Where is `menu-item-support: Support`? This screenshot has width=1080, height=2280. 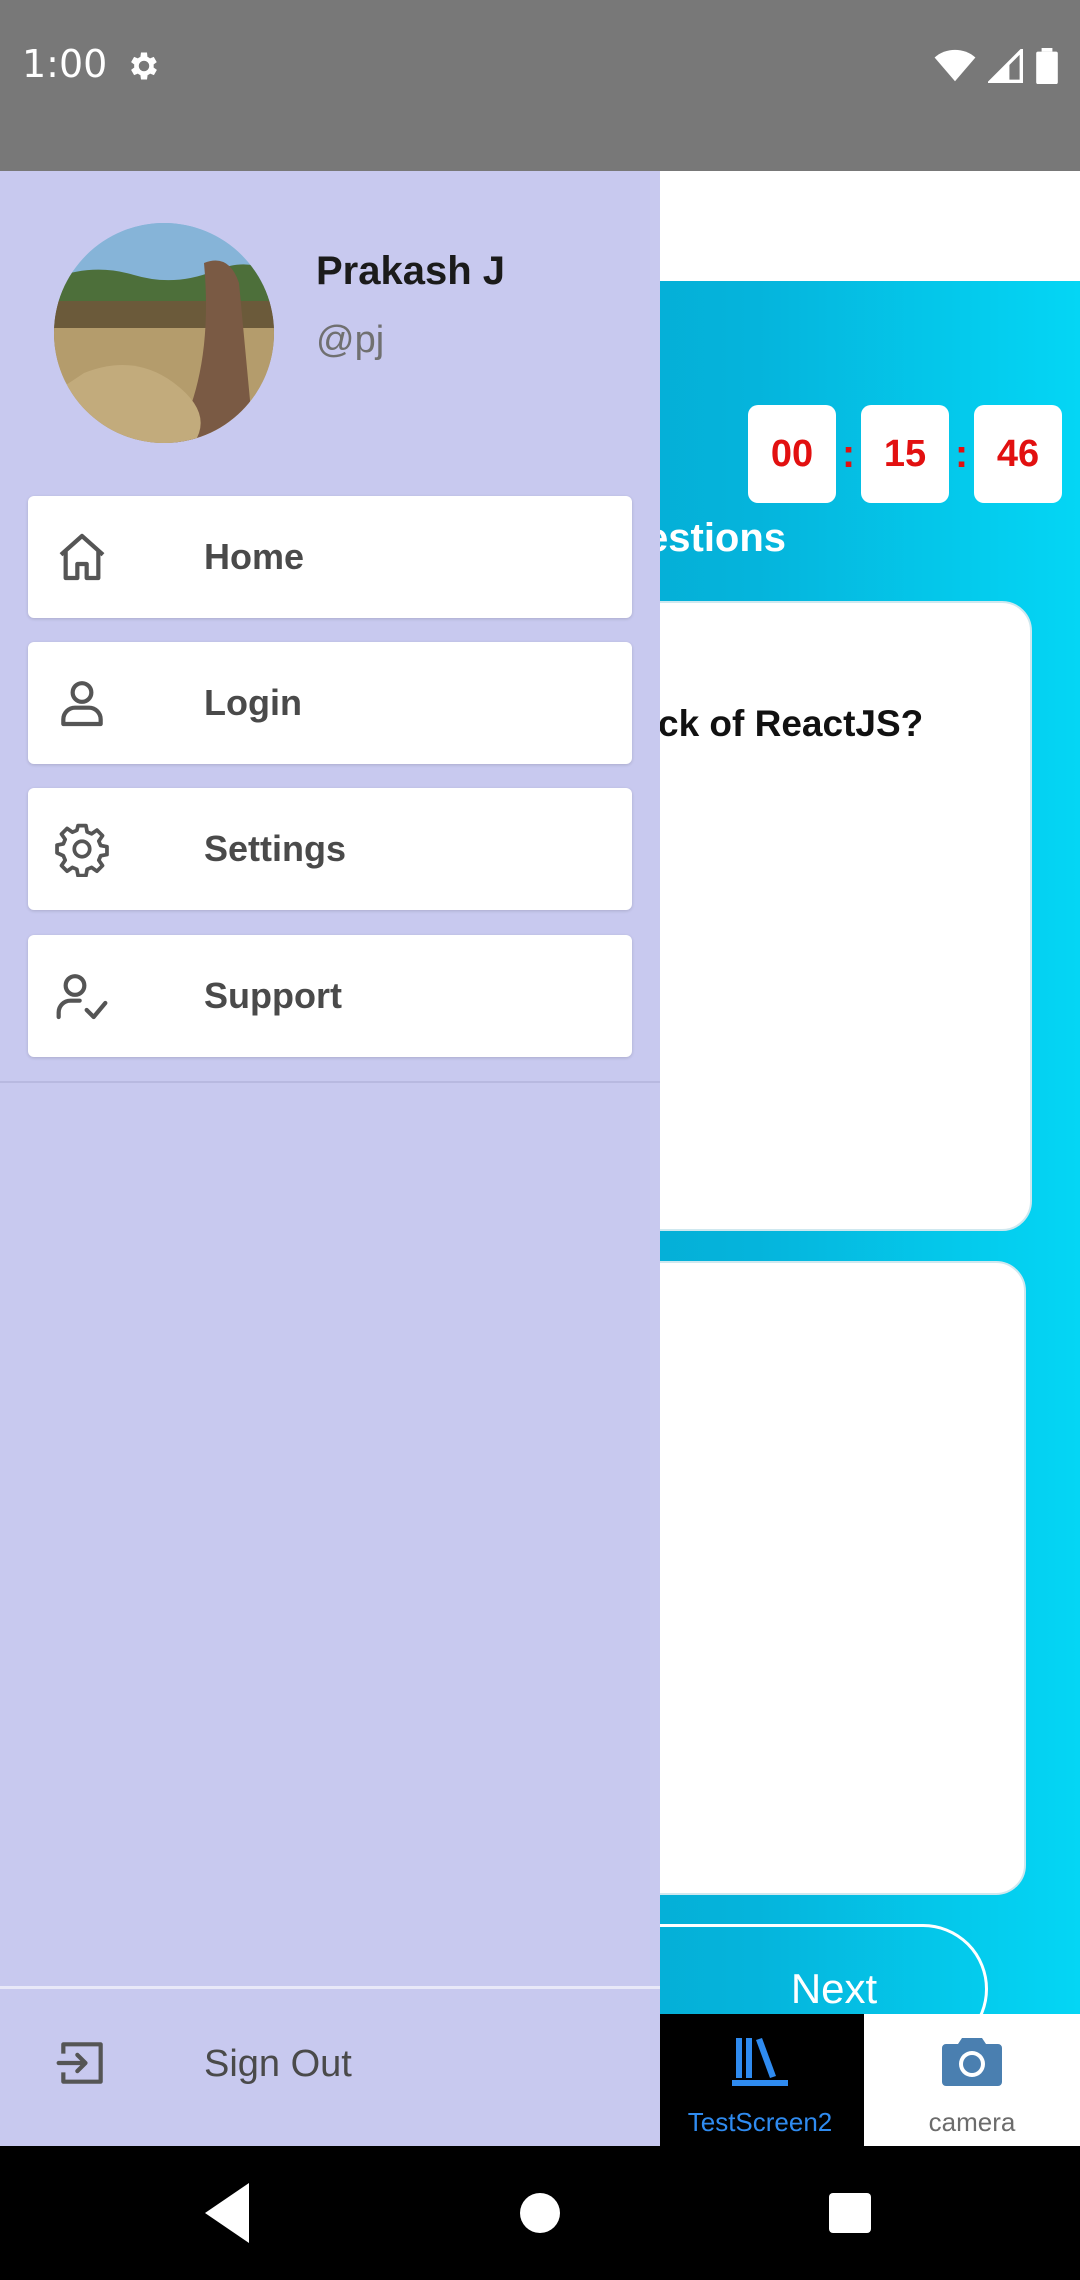
menu-item-support: Support is located at coordinates (330, 996).